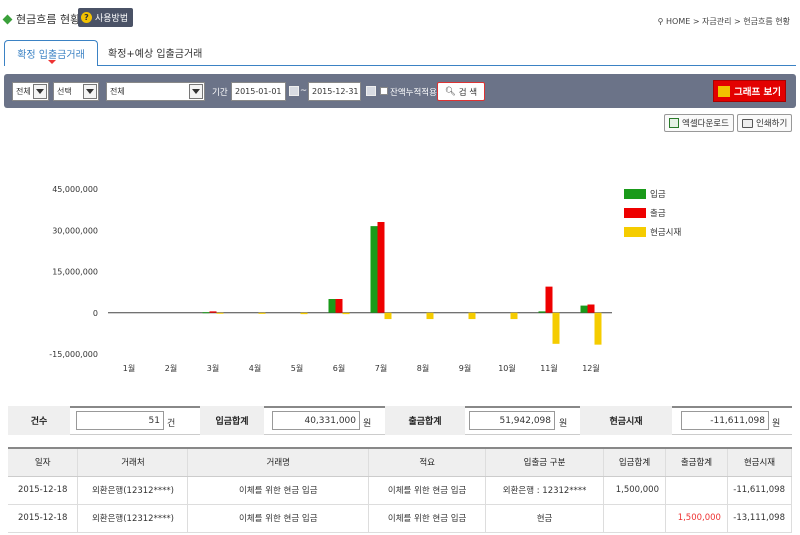 Image resolution: width=800 pixels, height=535 pixels. What do you see at coordinates (725, 420) in the screenshot?
I see `cash-balance-field: -11,611,098` at bounding box center [725, 420].